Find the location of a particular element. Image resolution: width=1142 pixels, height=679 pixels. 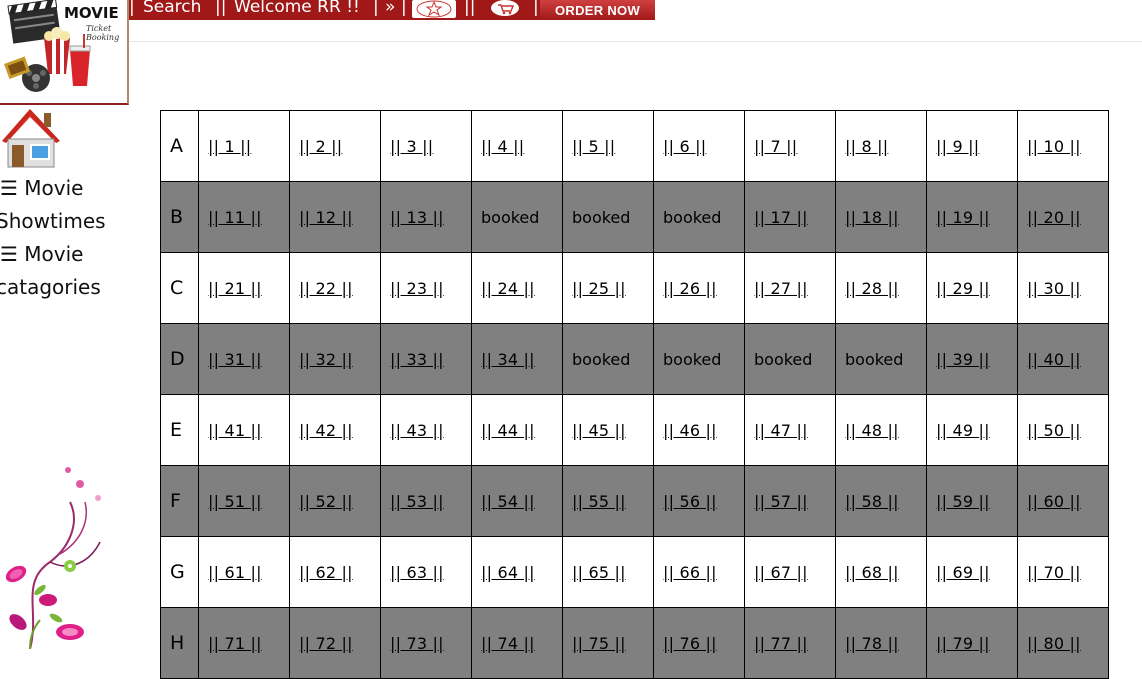

seat-link: || 71 || is located at coordinates (235, 643).